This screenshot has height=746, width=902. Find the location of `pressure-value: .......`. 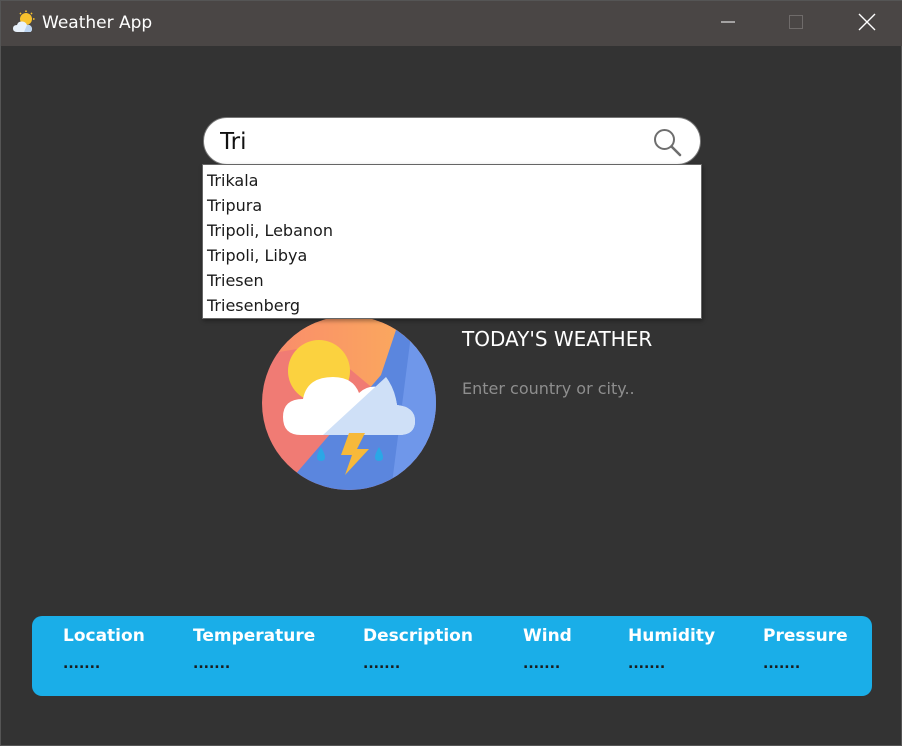

pressure-value: ....... is located at coordinates (782, 664).